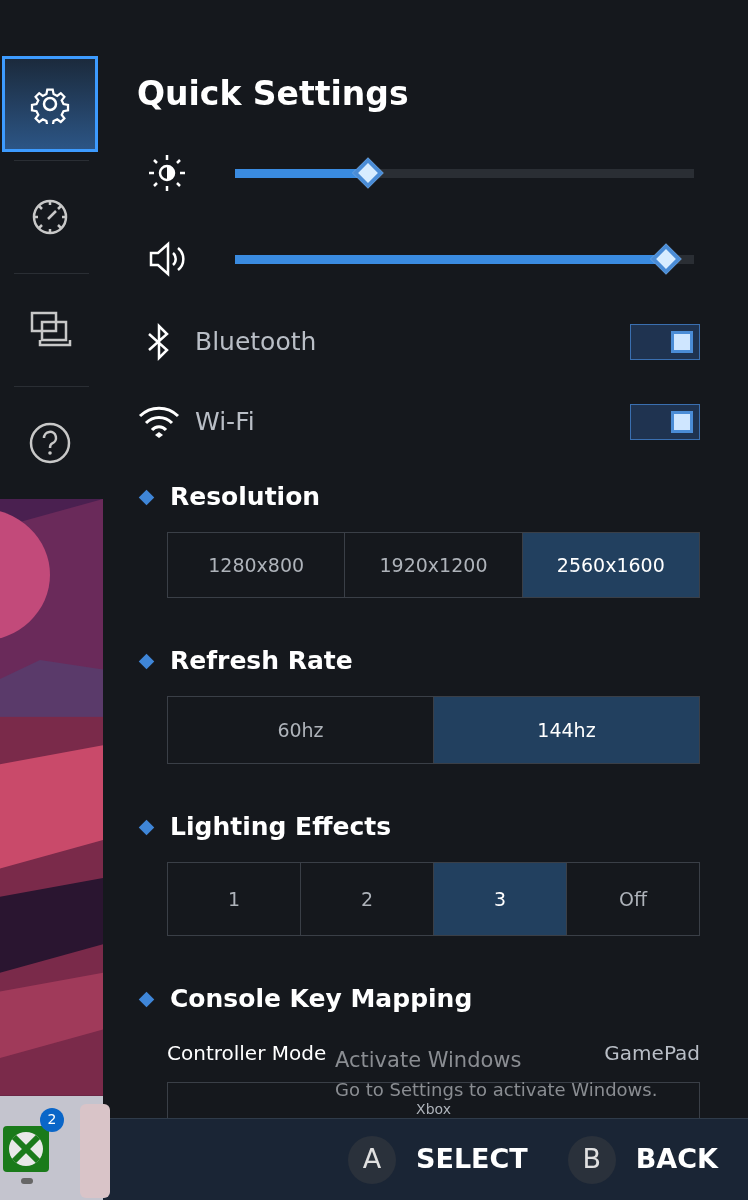  I want to click on section-heading: Resolution, so click(245, 497).